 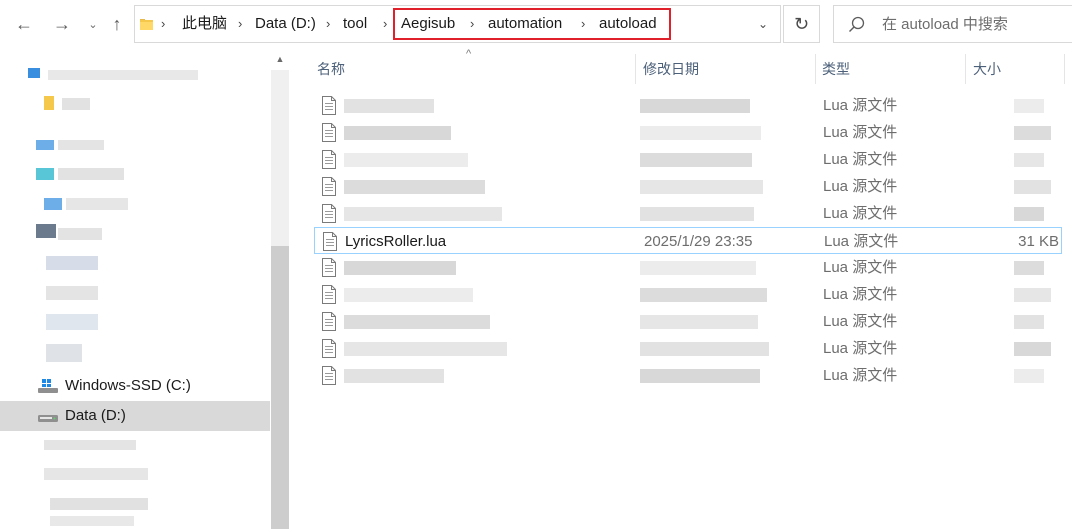 I want to click on arrow-left-icon: ←, so click(x=24, y=24).